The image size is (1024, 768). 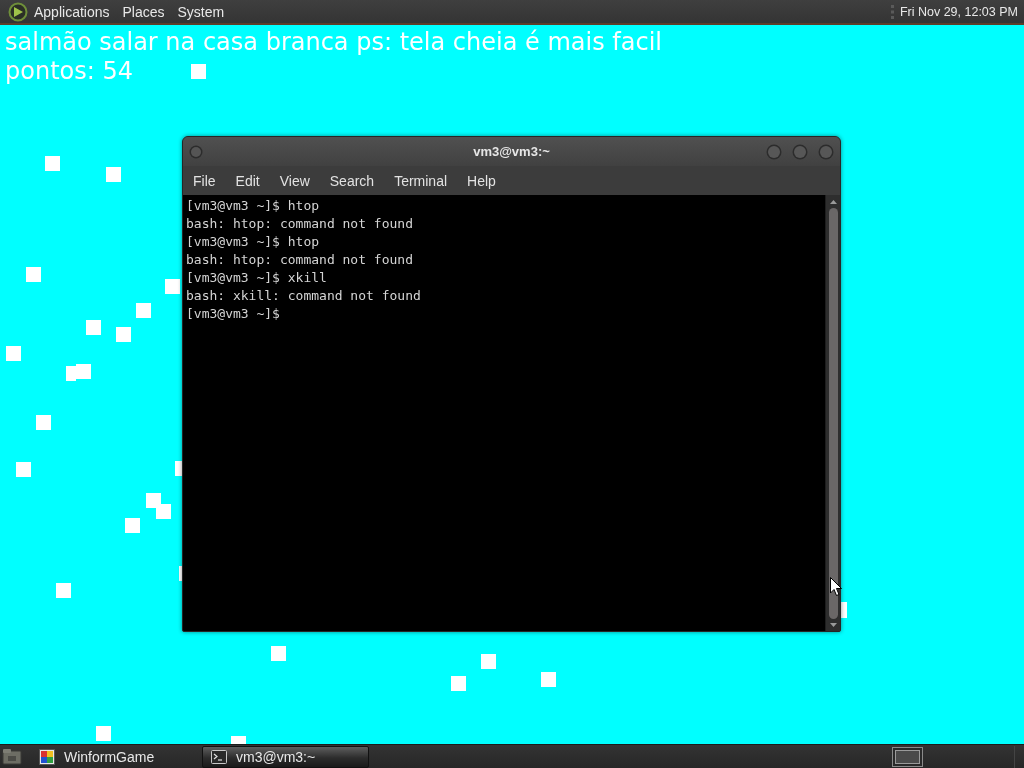 I want to click on minimize-button, so click(x=774, y=151).